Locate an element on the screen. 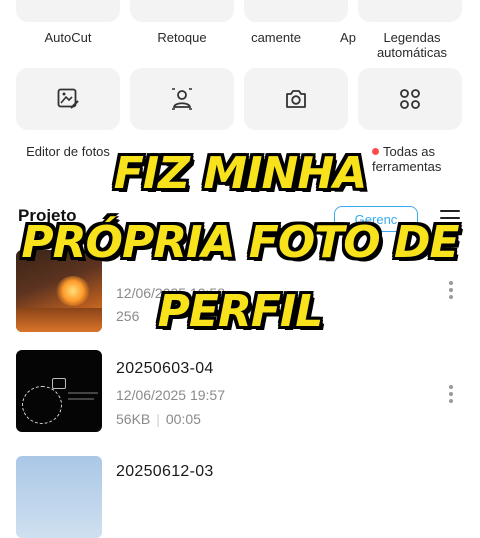  tool-tile-person is located at coordinates (182, 99).